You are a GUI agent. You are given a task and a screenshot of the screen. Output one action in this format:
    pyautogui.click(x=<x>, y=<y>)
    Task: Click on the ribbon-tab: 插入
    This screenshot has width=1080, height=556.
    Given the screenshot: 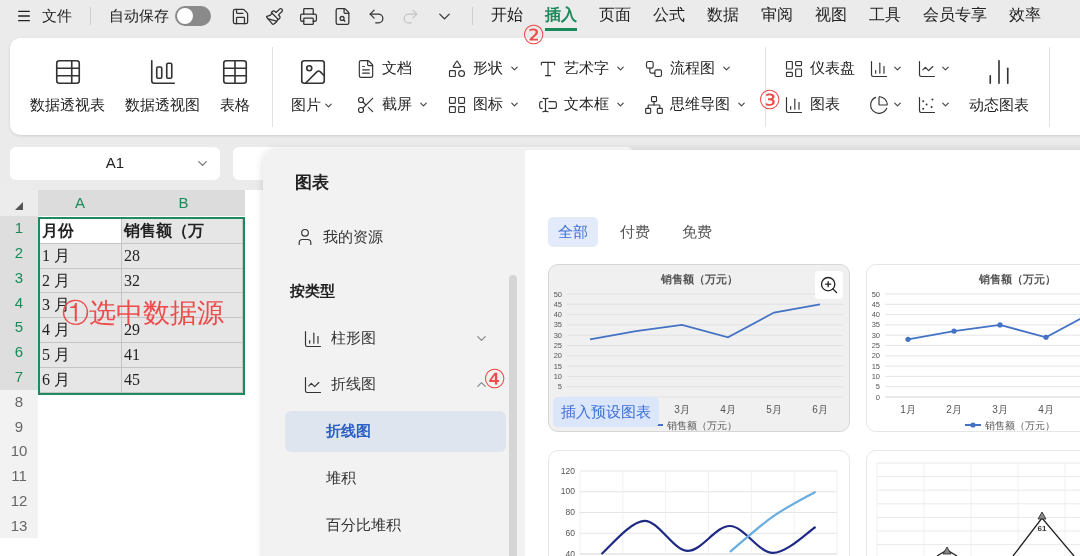 What is the action you would take?
    pyautogui.click(x=561, y=16)
    